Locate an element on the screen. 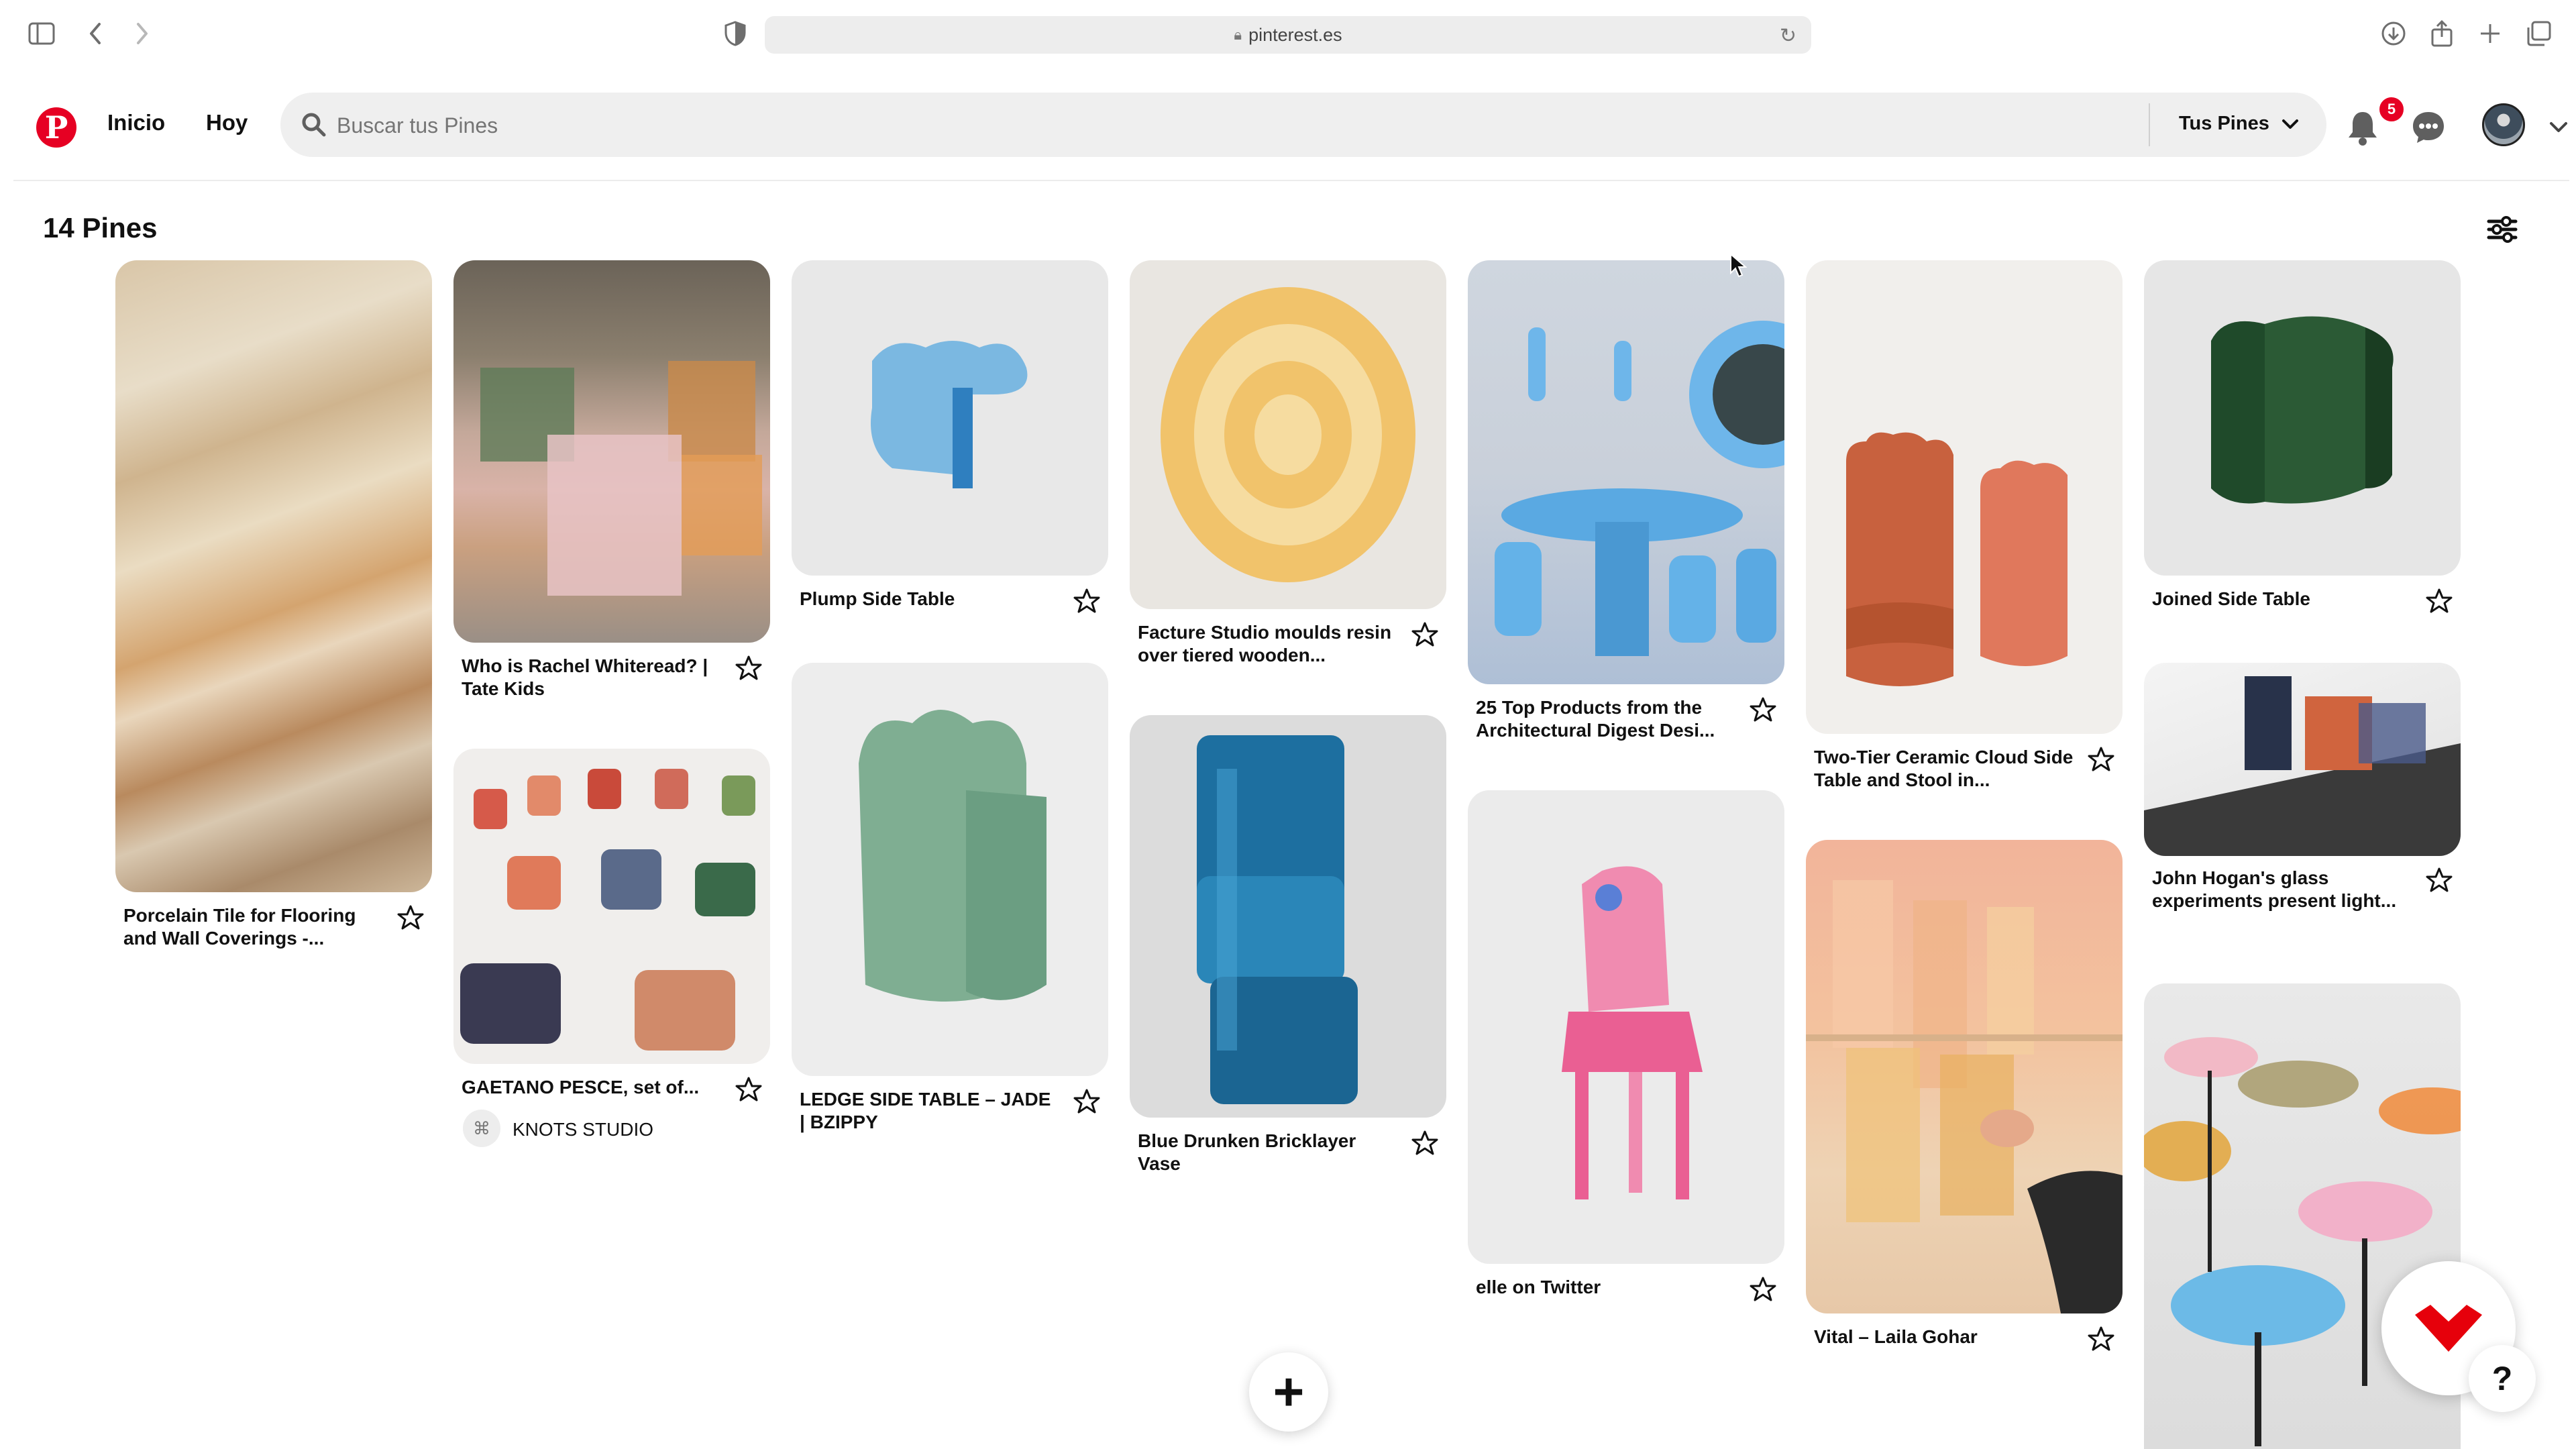 The width and height of the screenshot is (2576, 1449). lock-icon: 🔒︎ is located at coordinates (1238, 34).